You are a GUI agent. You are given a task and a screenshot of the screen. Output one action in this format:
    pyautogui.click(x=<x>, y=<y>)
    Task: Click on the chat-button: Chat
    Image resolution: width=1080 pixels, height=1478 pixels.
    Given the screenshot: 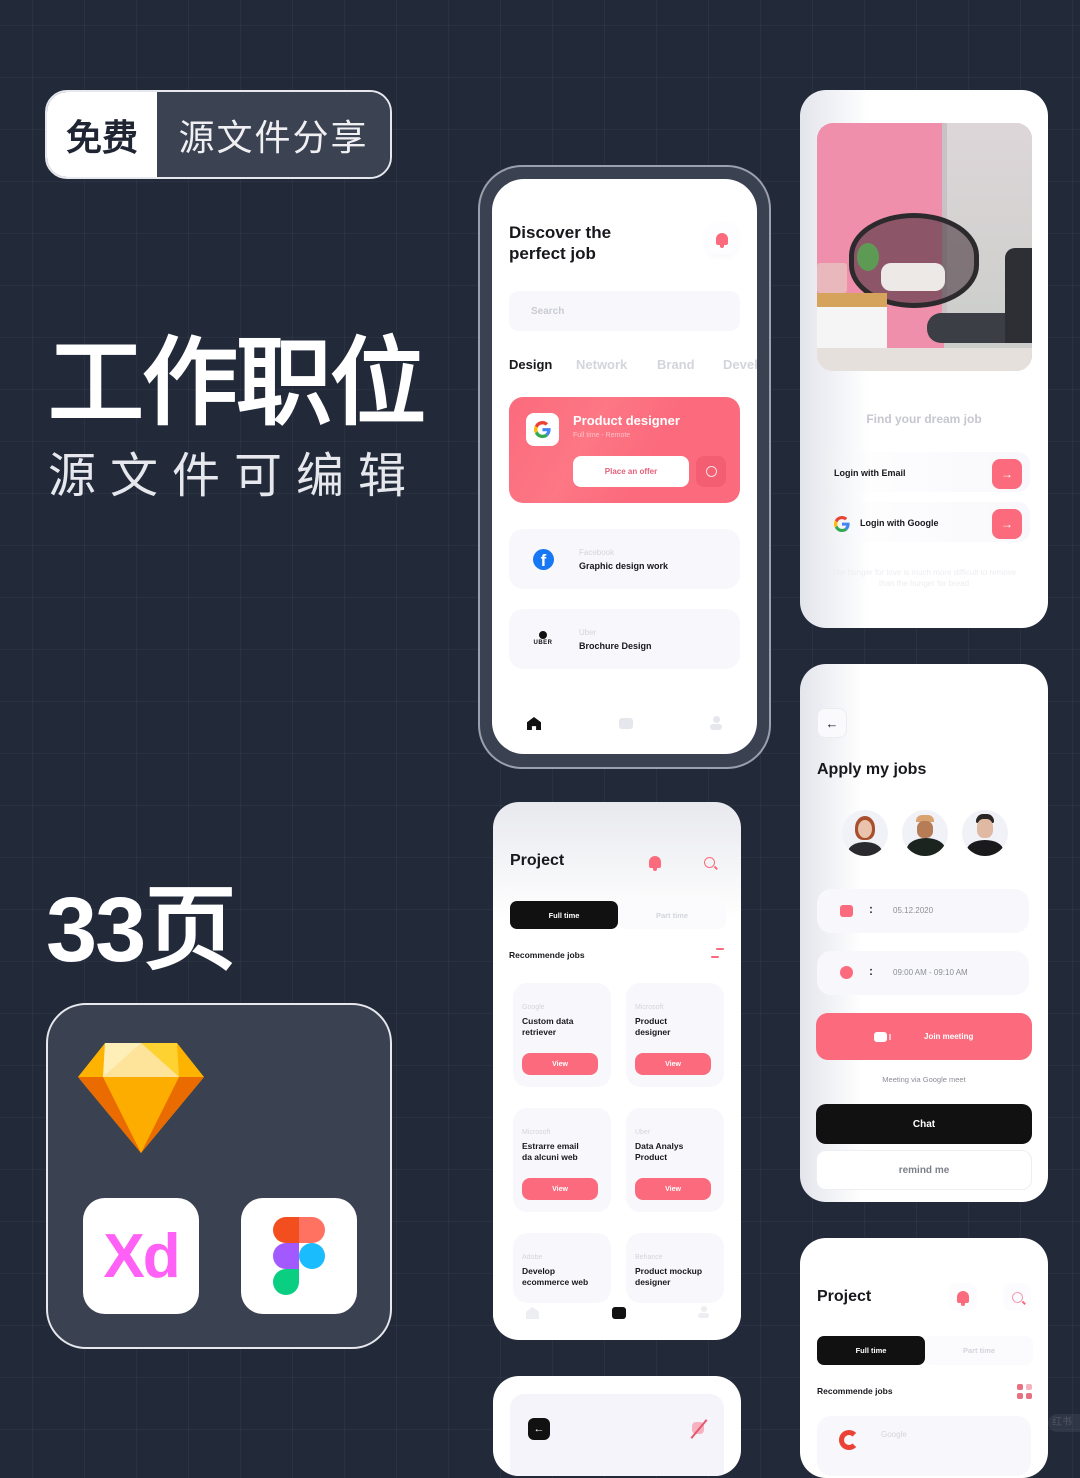 What is the action you would take?
    pyautogui.click(x=924, y=1124)
    